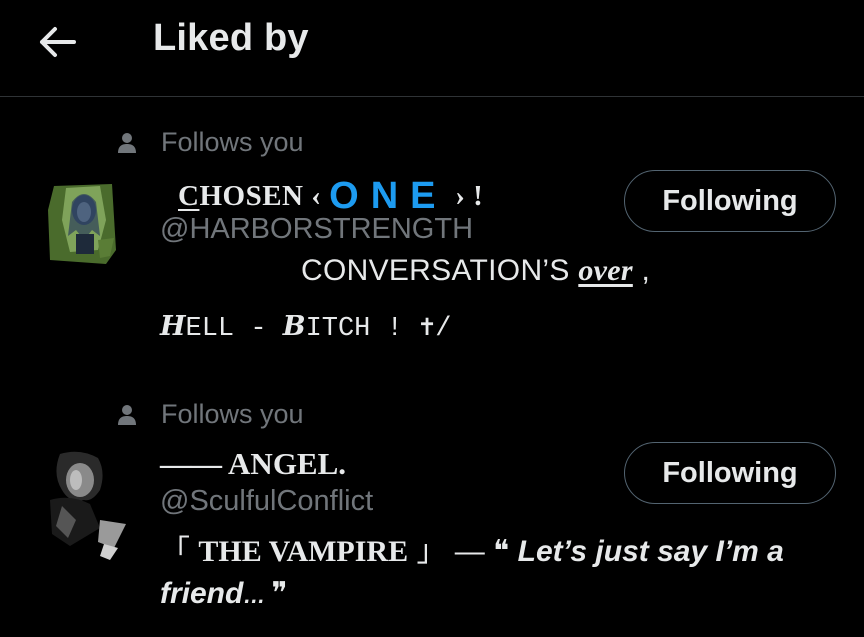 The image size is (864, 637). What do you see at coordinates (316, 229) in the screenshot?
I see `user-handle: @HARBORSTRENGTH` at bounding box center [316, 229].